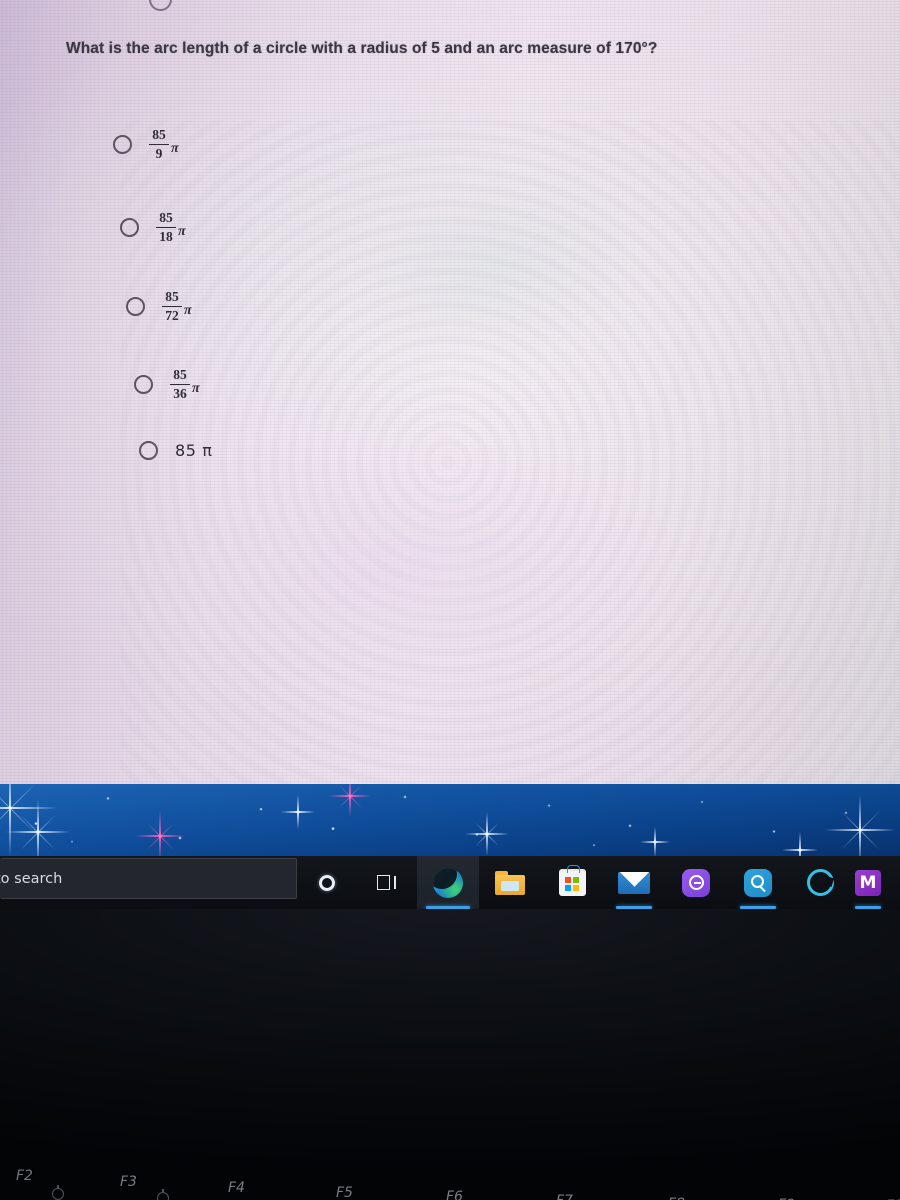 Image resolution: width=900 pixels, height=1200 pixels. What do you see at coordinates (153, 227) in the screenshot?
I see `answer-option-2: 85 18 π` at bounding box center [153, 227].